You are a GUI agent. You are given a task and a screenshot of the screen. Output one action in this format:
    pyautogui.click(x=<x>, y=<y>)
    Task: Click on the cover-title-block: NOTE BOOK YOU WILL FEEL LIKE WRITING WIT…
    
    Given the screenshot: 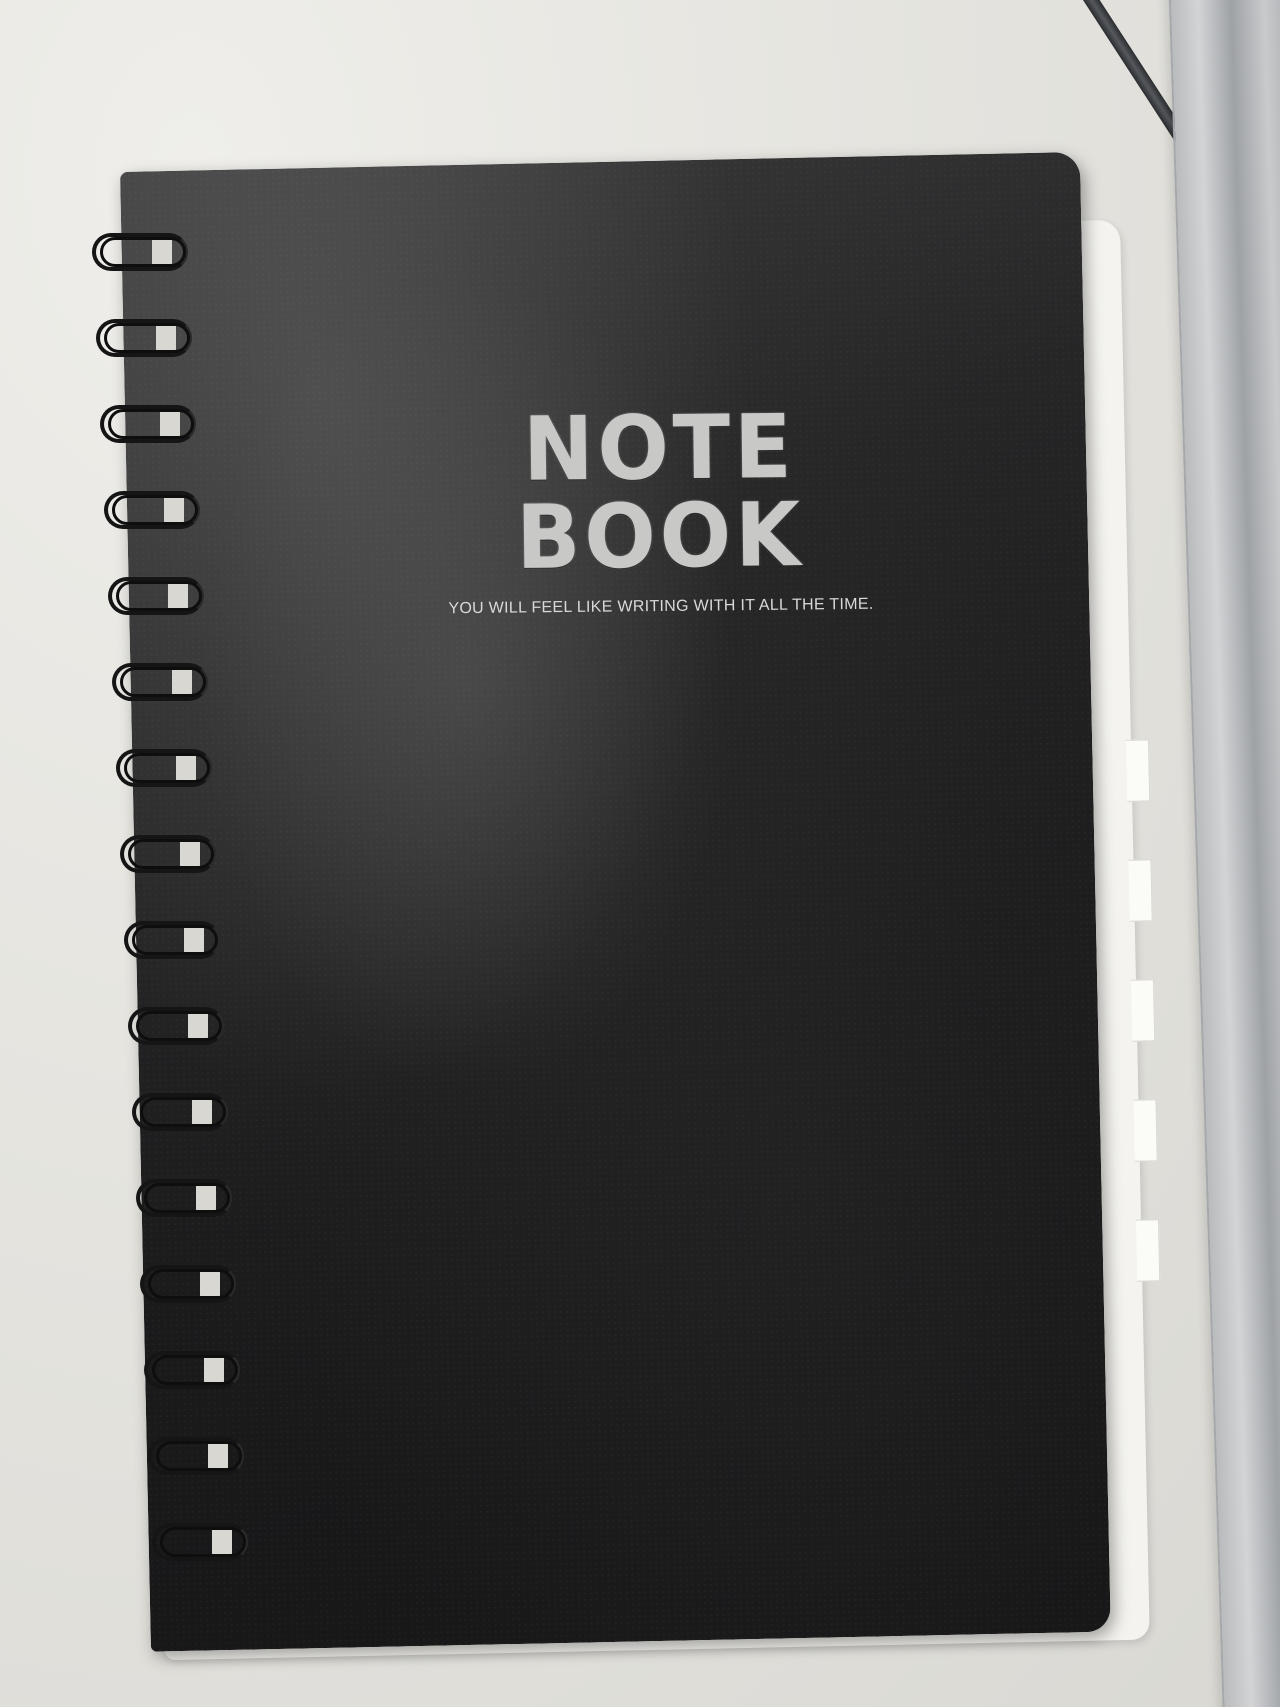 What is the action you would take?
    pyautogui.click(x=660, y=507)
    